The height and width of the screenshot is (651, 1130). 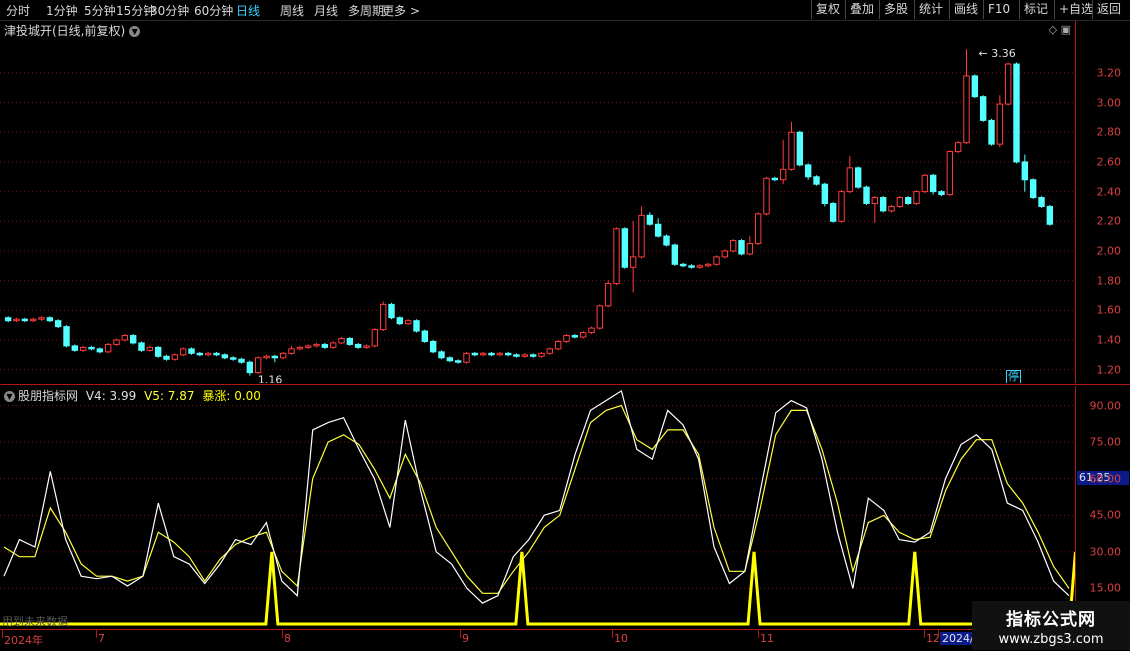 I want to click on tool-button-0: 复权, so click(x=827, y=9).